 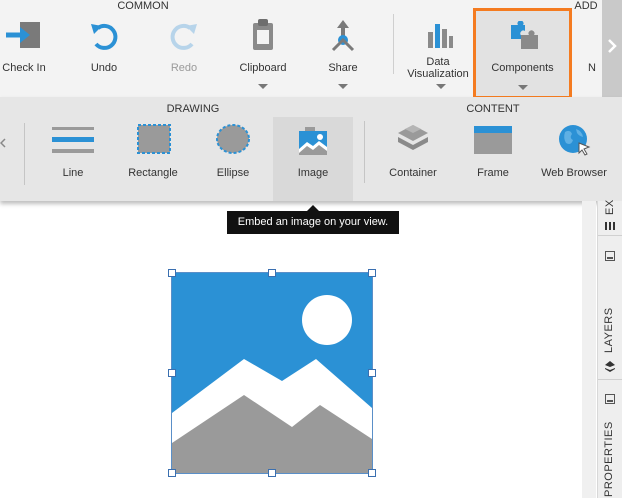 I want to click on rectangle-tool-button: Rectangle, so click(x=153, y=154).